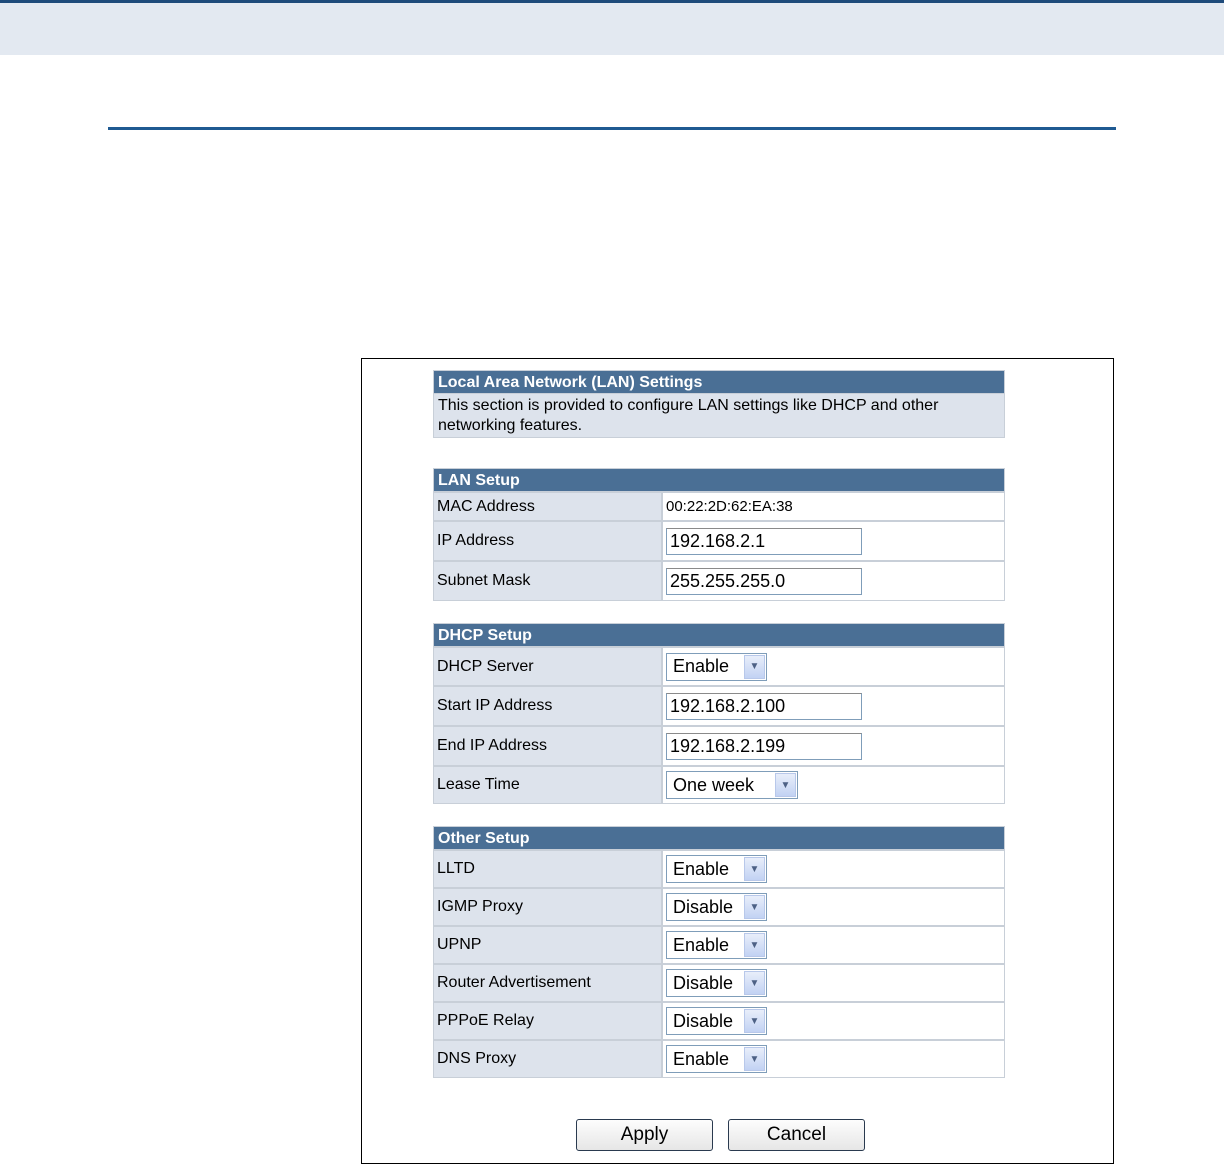  I want to click on other-setup-header: Other Setup, so click(719, 838).